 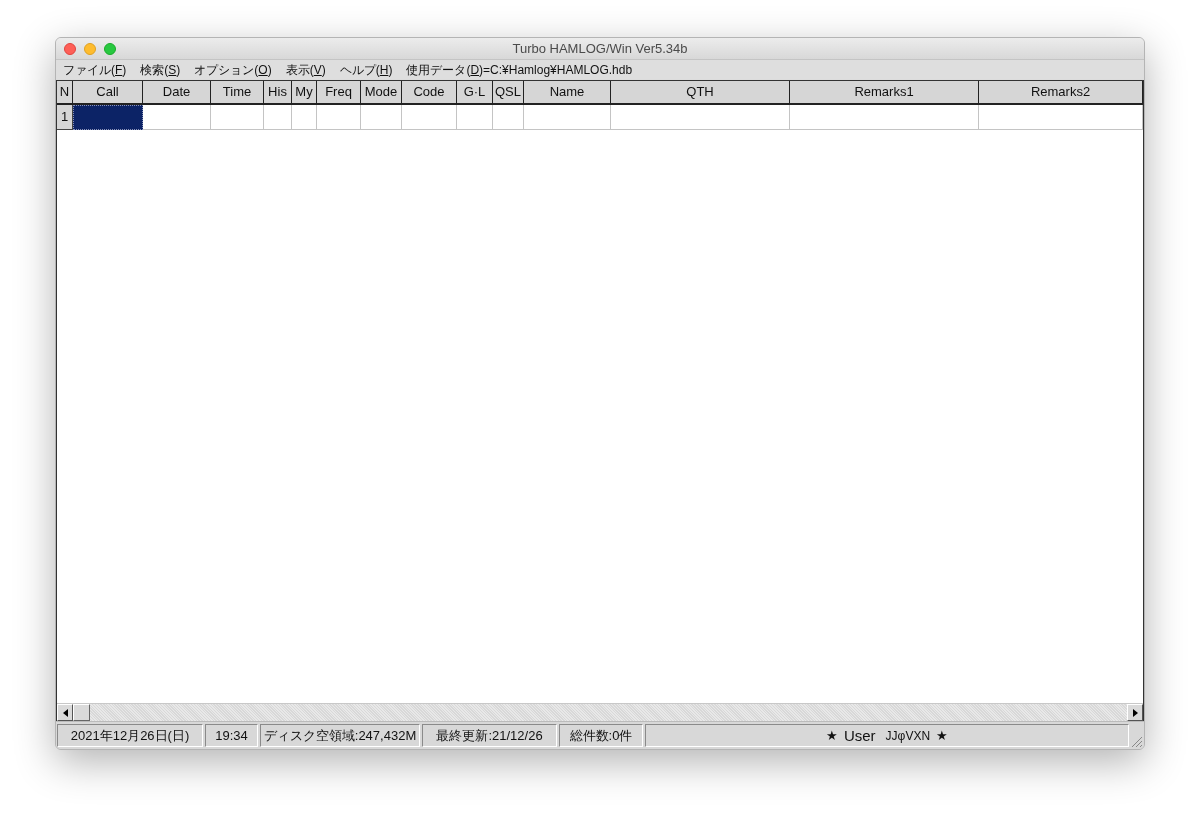 What do you see at coordinates (233, 69) in the screenshot?
I see `menu-item: オプション(O)` at bounding box center [233, 69].